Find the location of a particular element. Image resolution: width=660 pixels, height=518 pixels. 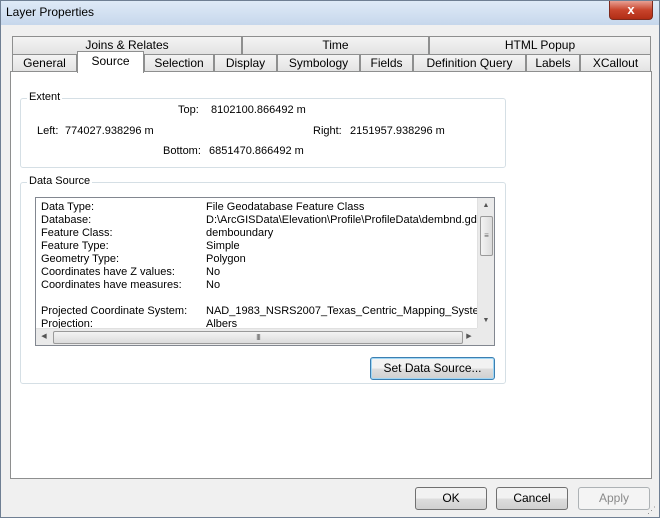

tab-selection: Selection is located at coordinates (179, 63).